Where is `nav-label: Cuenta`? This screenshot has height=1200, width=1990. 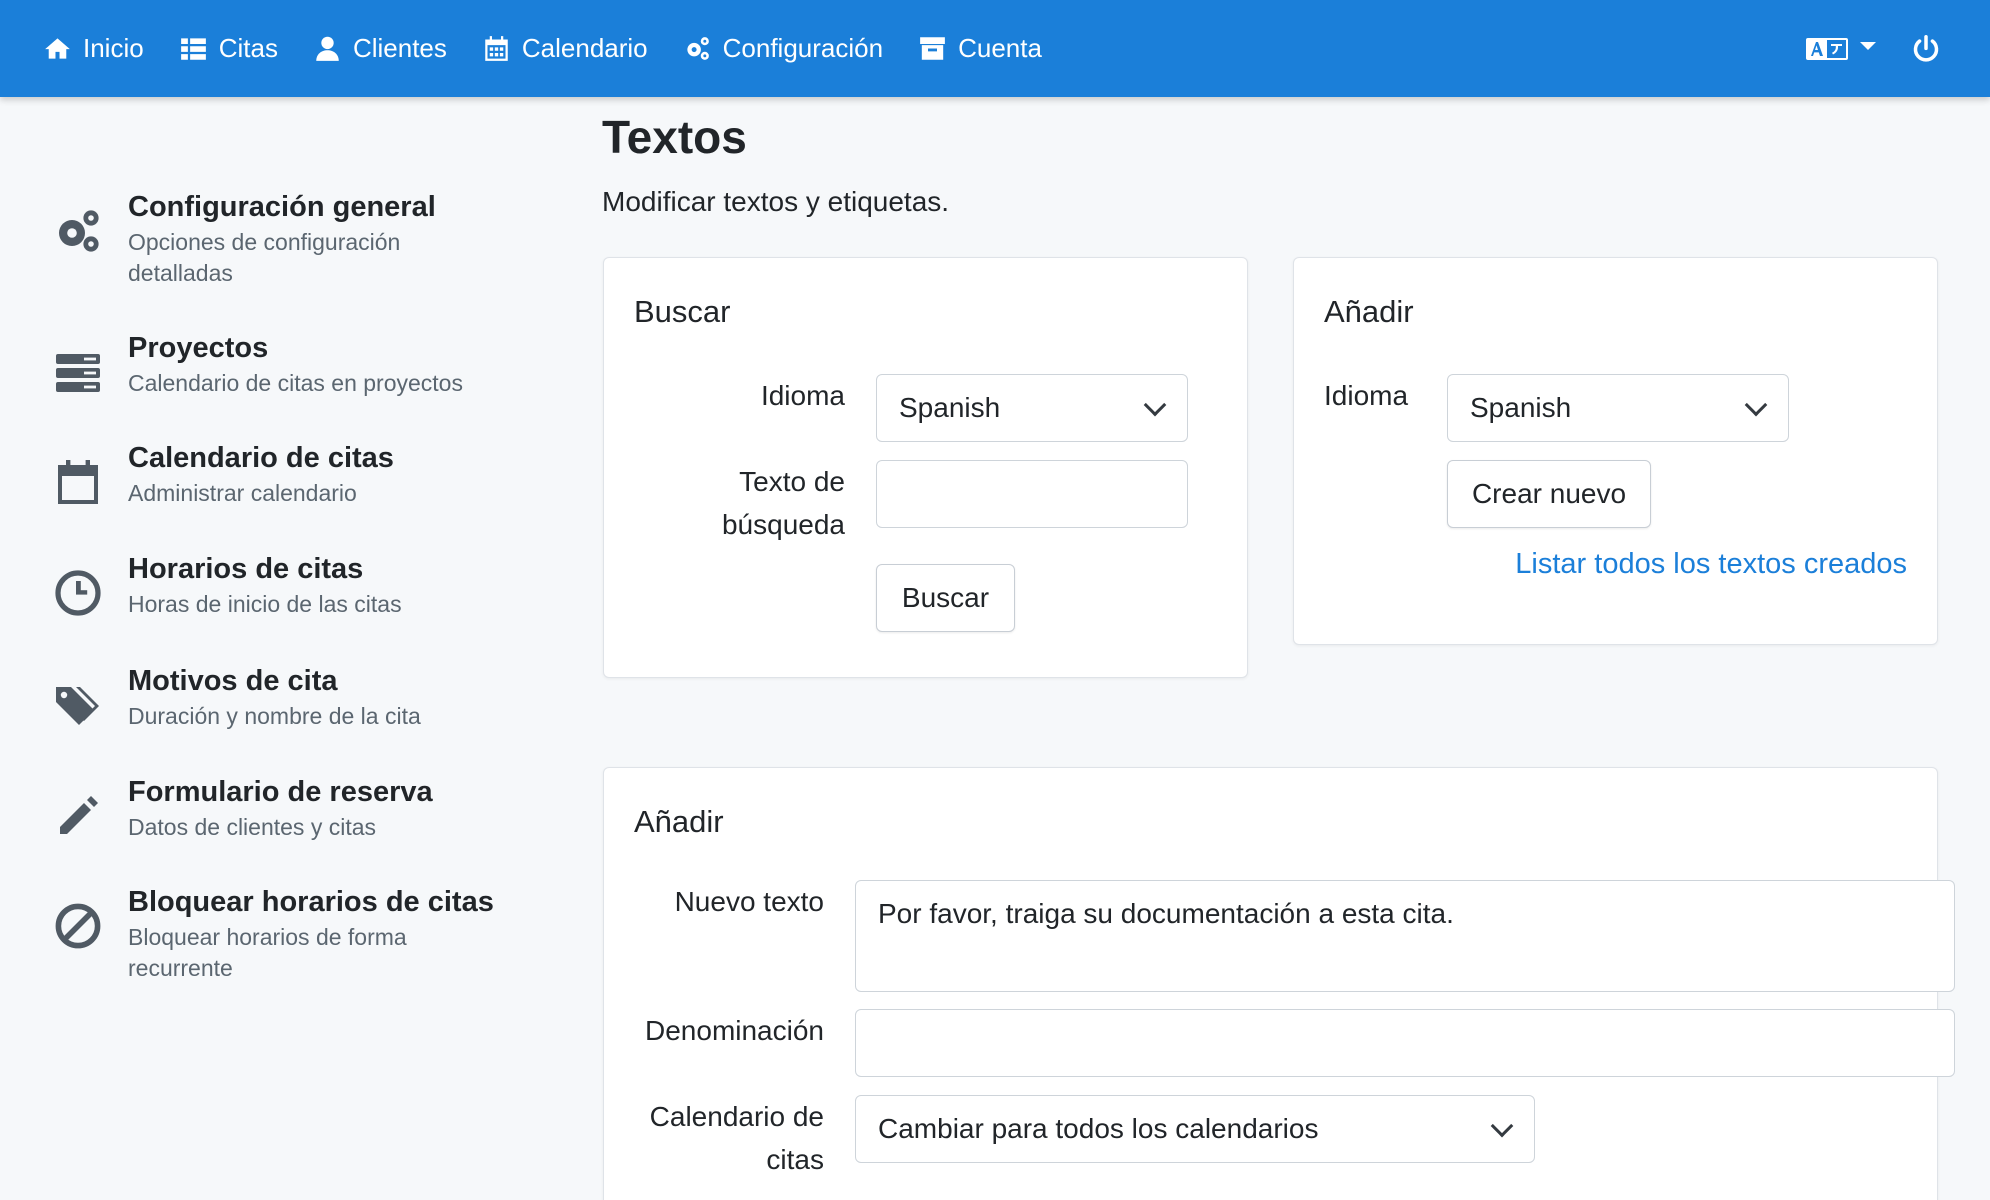
nav-label: Cuenta is located at coordinates (1000, 48).